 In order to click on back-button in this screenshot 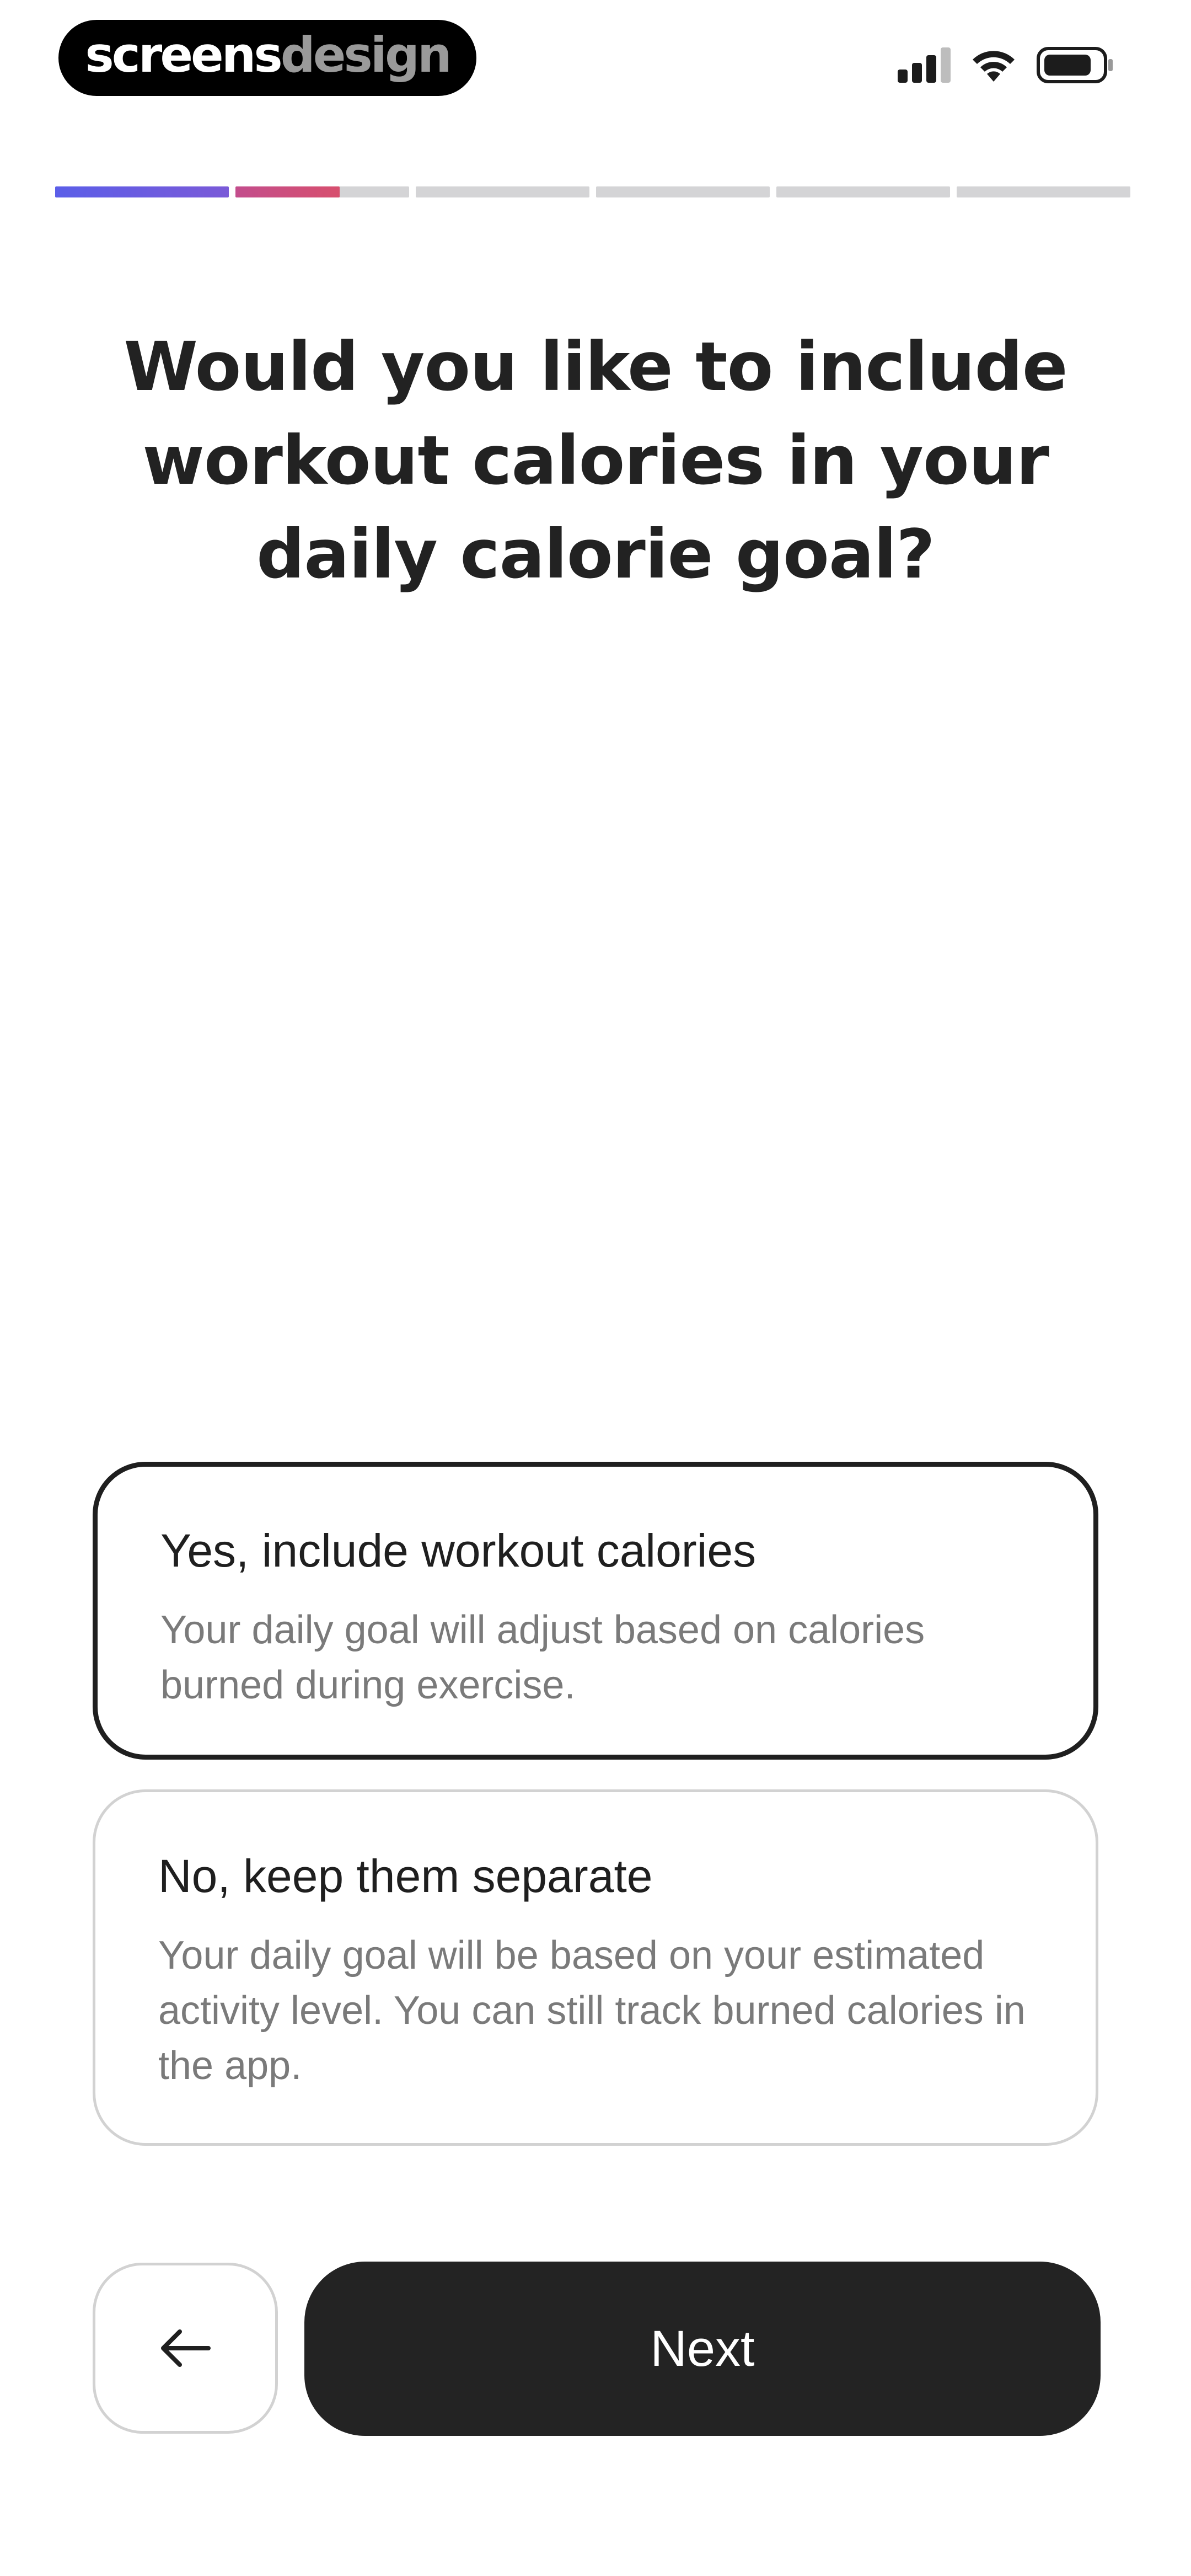, I will do `click(185, 2348)`.